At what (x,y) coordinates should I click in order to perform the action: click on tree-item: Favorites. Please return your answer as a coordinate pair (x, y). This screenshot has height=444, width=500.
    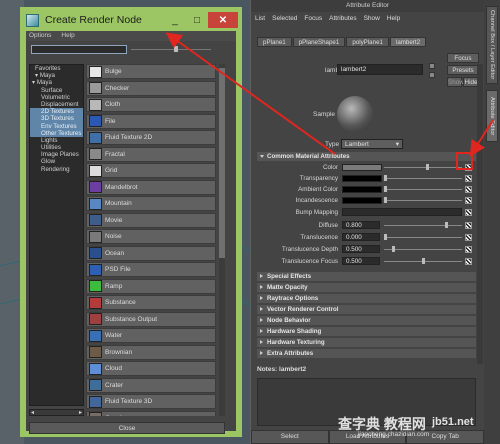
    Looking at the image, I should click on (56, 68).